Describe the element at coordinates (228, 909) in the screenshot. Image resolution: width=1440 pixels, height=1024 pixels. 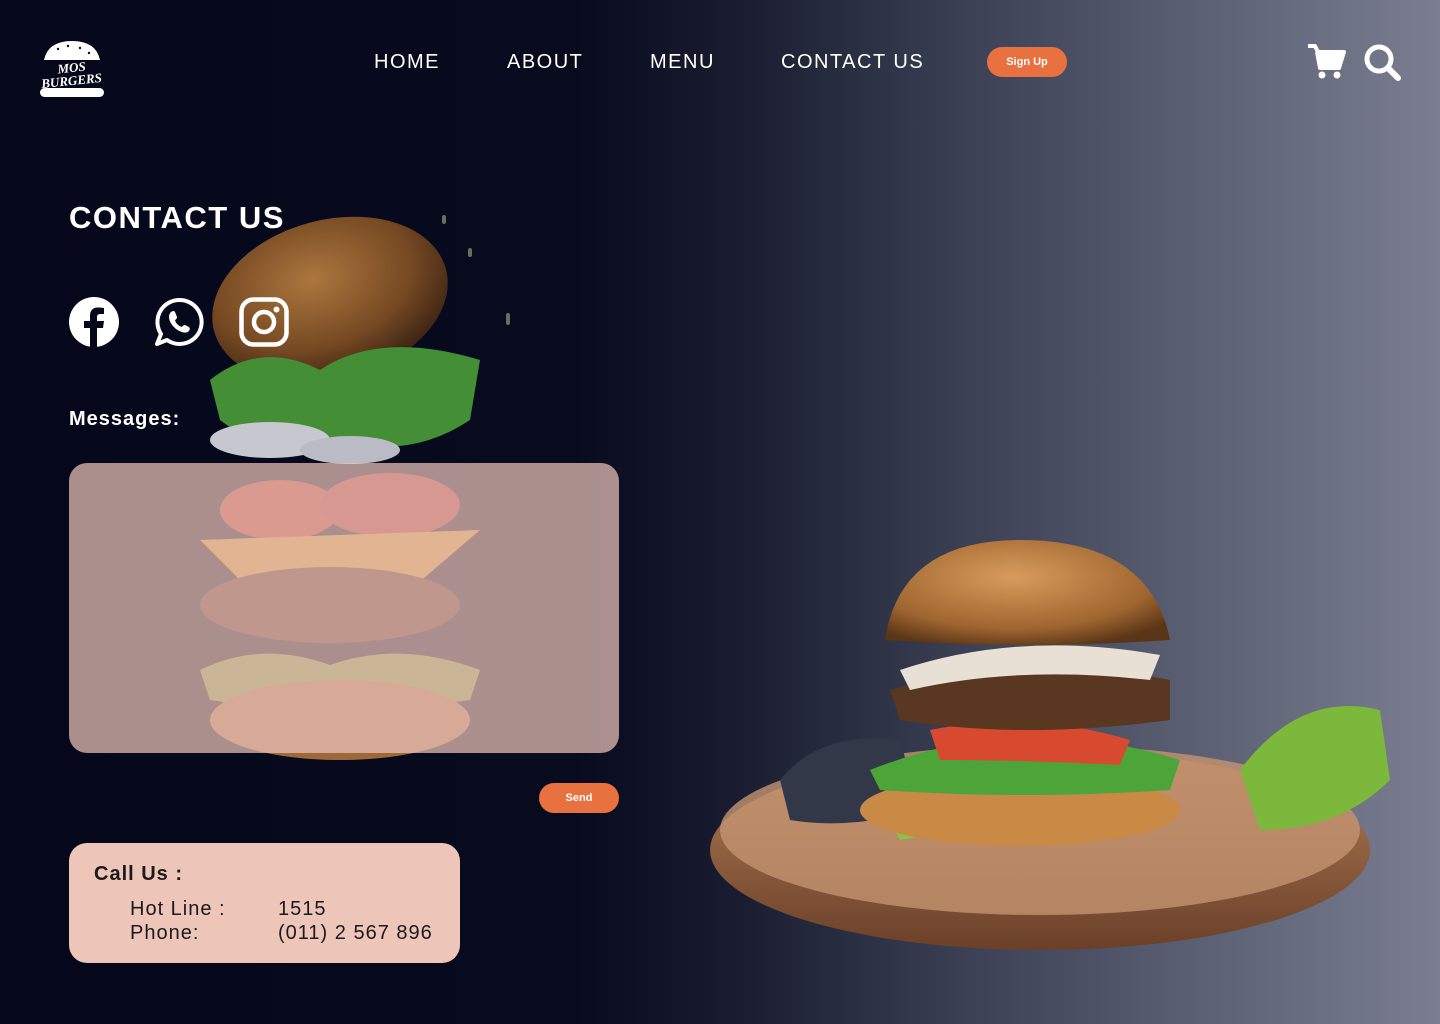
I see `hotline-row: Hot Line : 1515` at that location.